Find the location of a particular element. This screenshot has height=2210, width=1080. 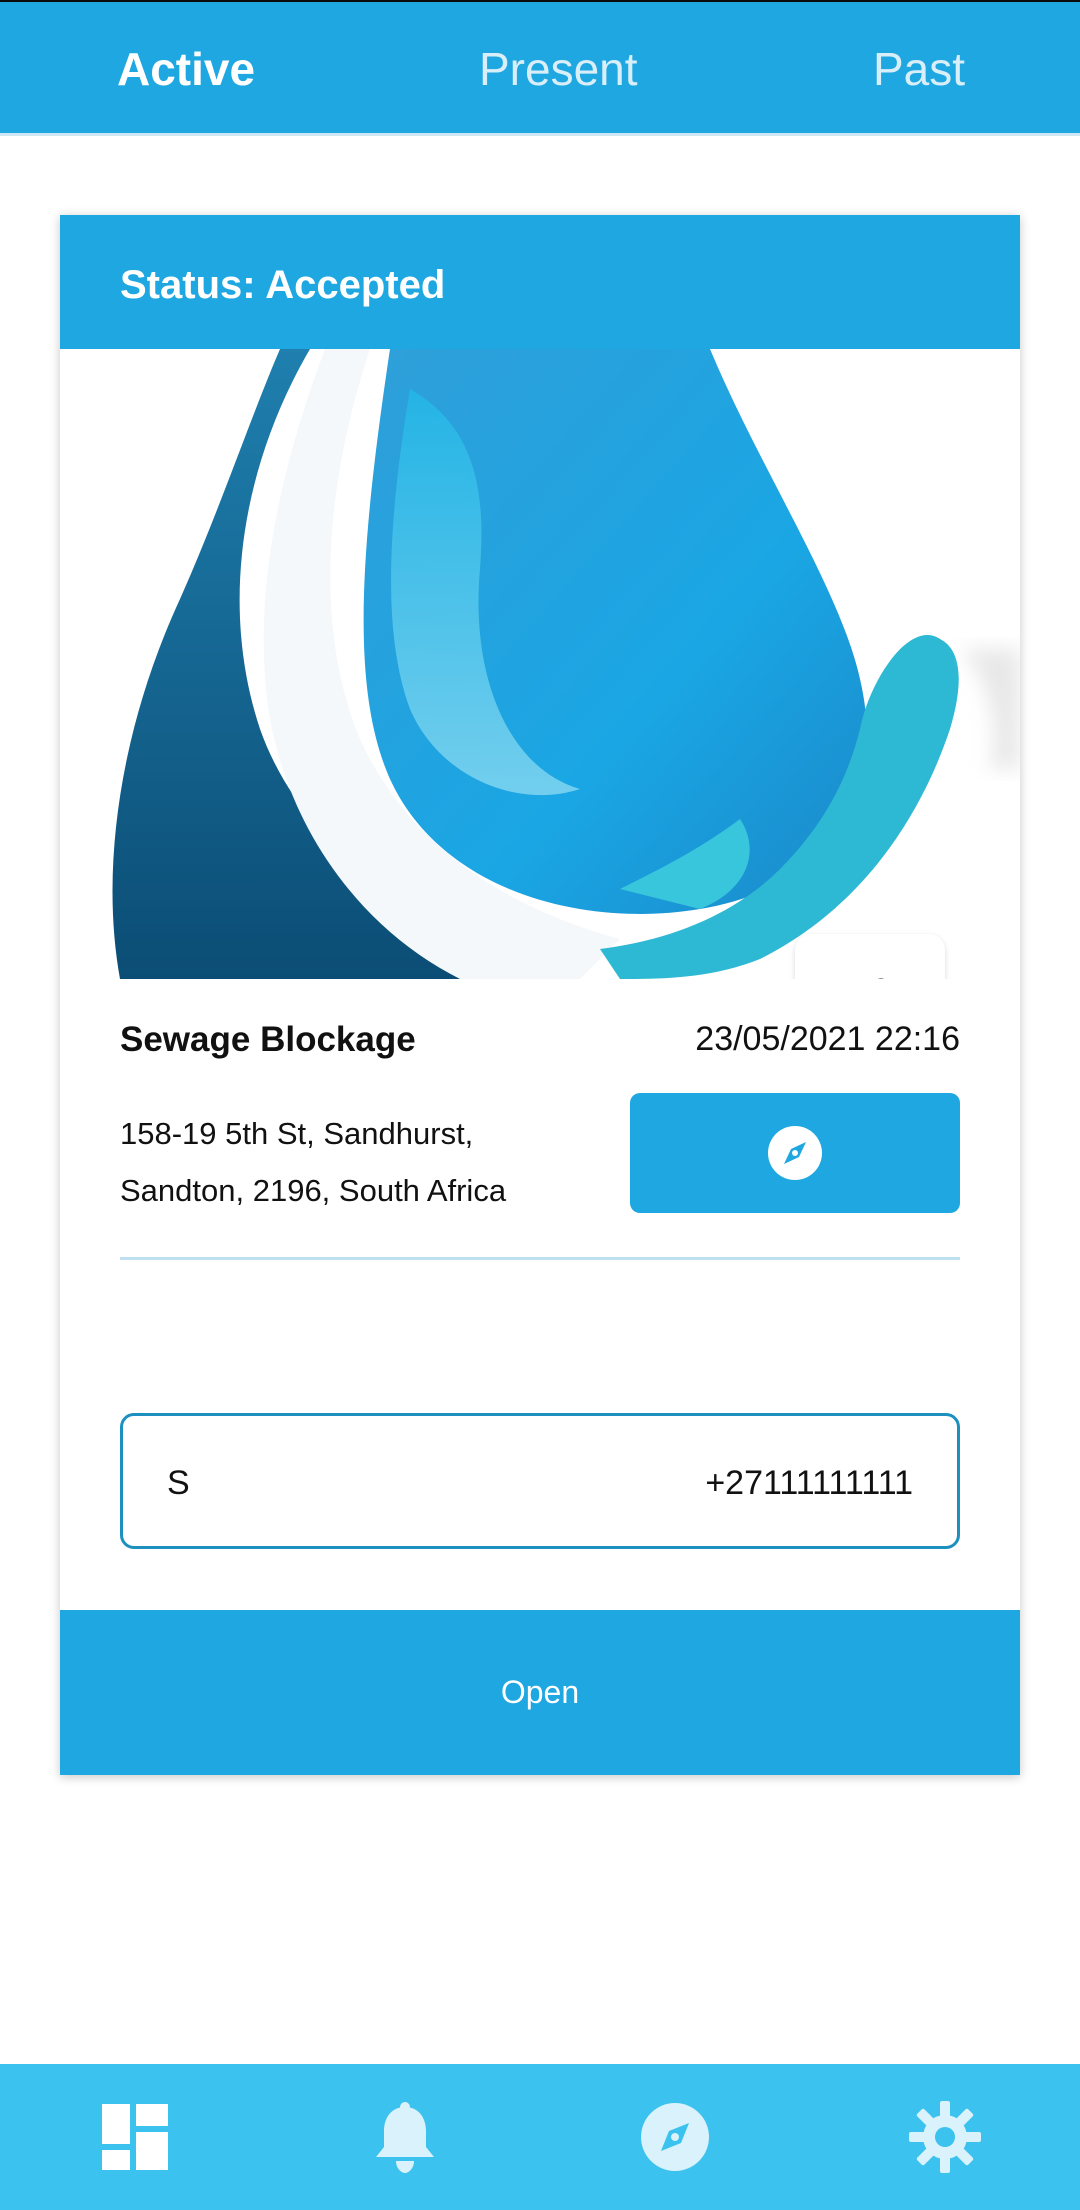

address-line-1: 158-19 5th St, Sandhurst, is located at coordinates (297, 1133).